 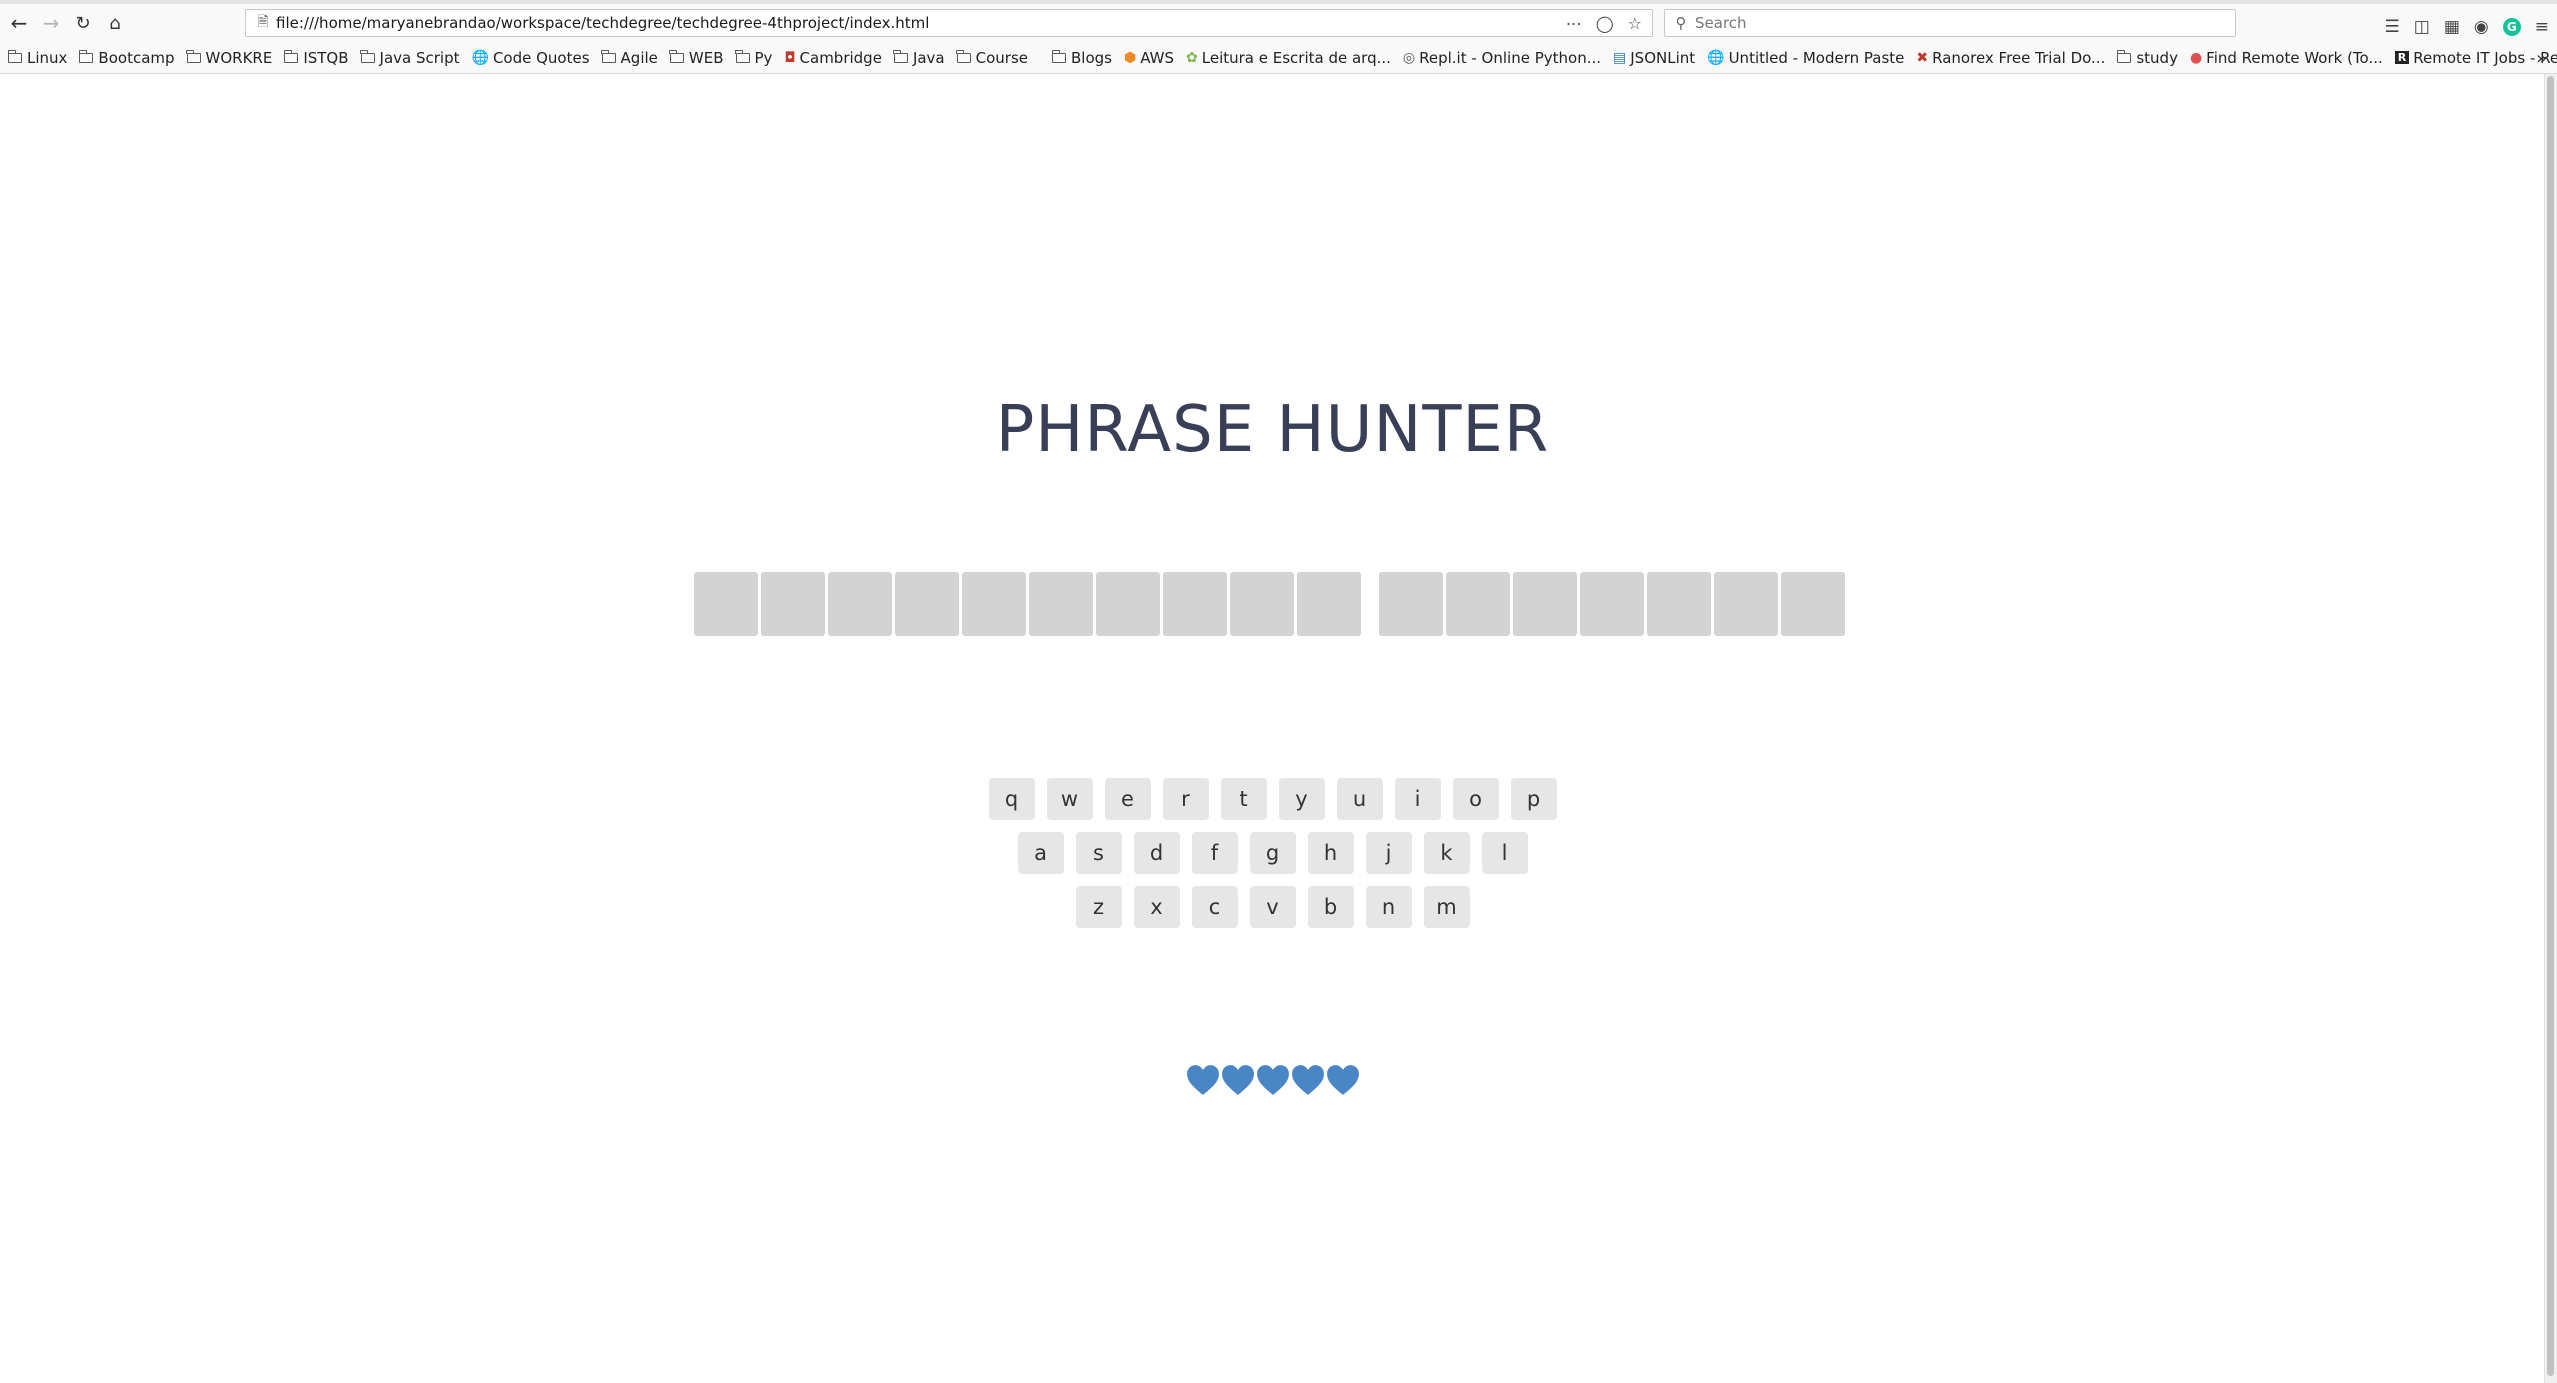 I want to click on bookmark-label: Course, so click(x=1001, y=57).